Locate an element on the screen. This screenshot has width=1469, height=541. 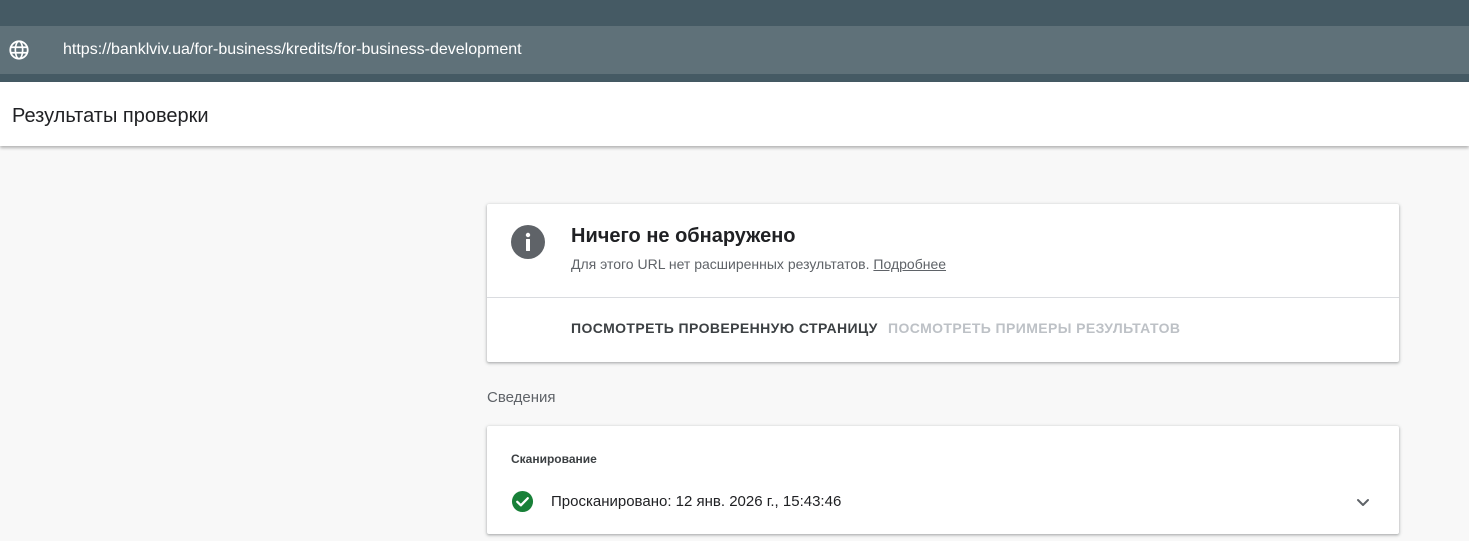
page-header: Результаты проверки is located at coordinates (734, 114).